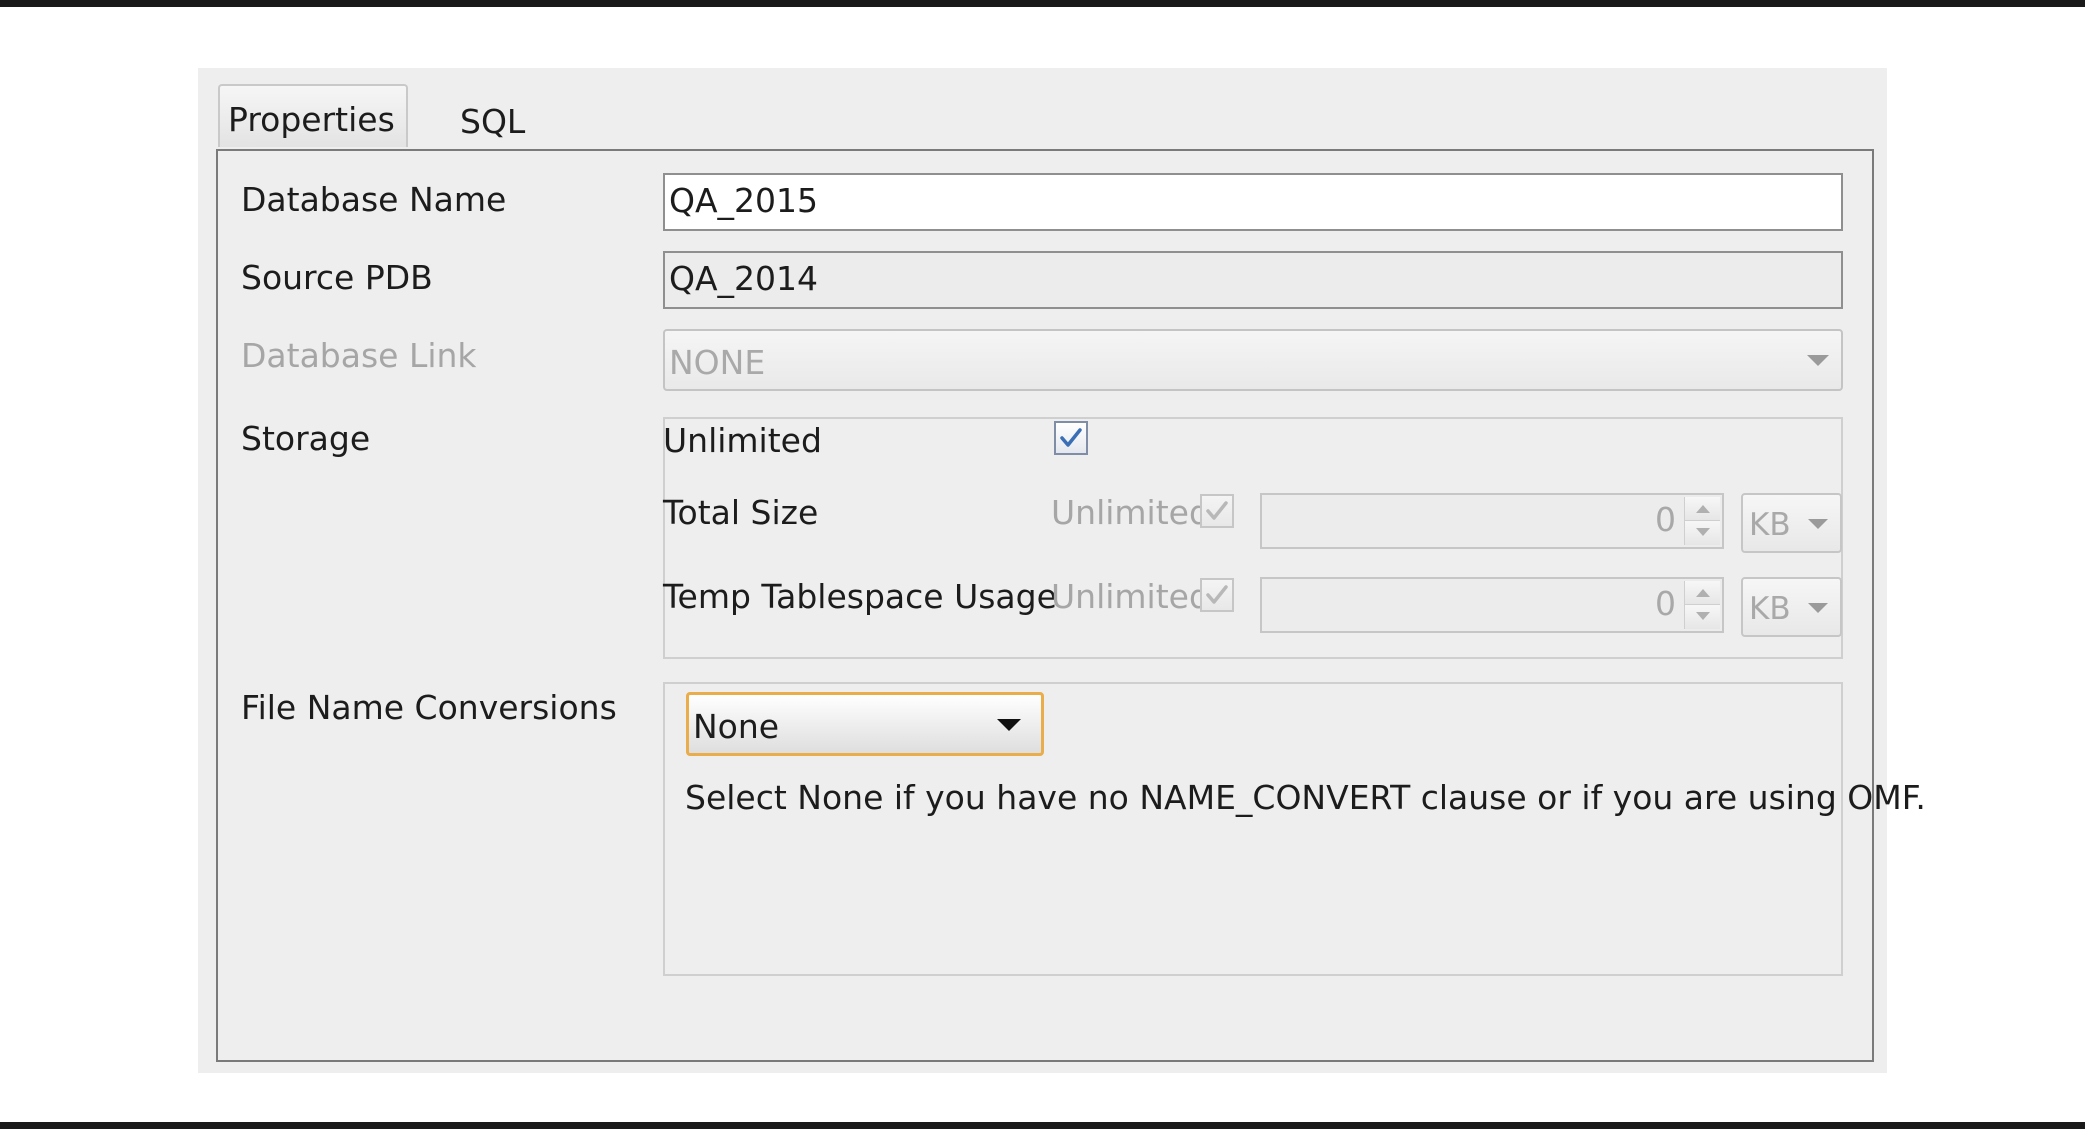 The width and height of the screenshot is (2085, 1129). I want to click on temp-tablespace-unlimited-label: Unlimited, so click(1130, 596).